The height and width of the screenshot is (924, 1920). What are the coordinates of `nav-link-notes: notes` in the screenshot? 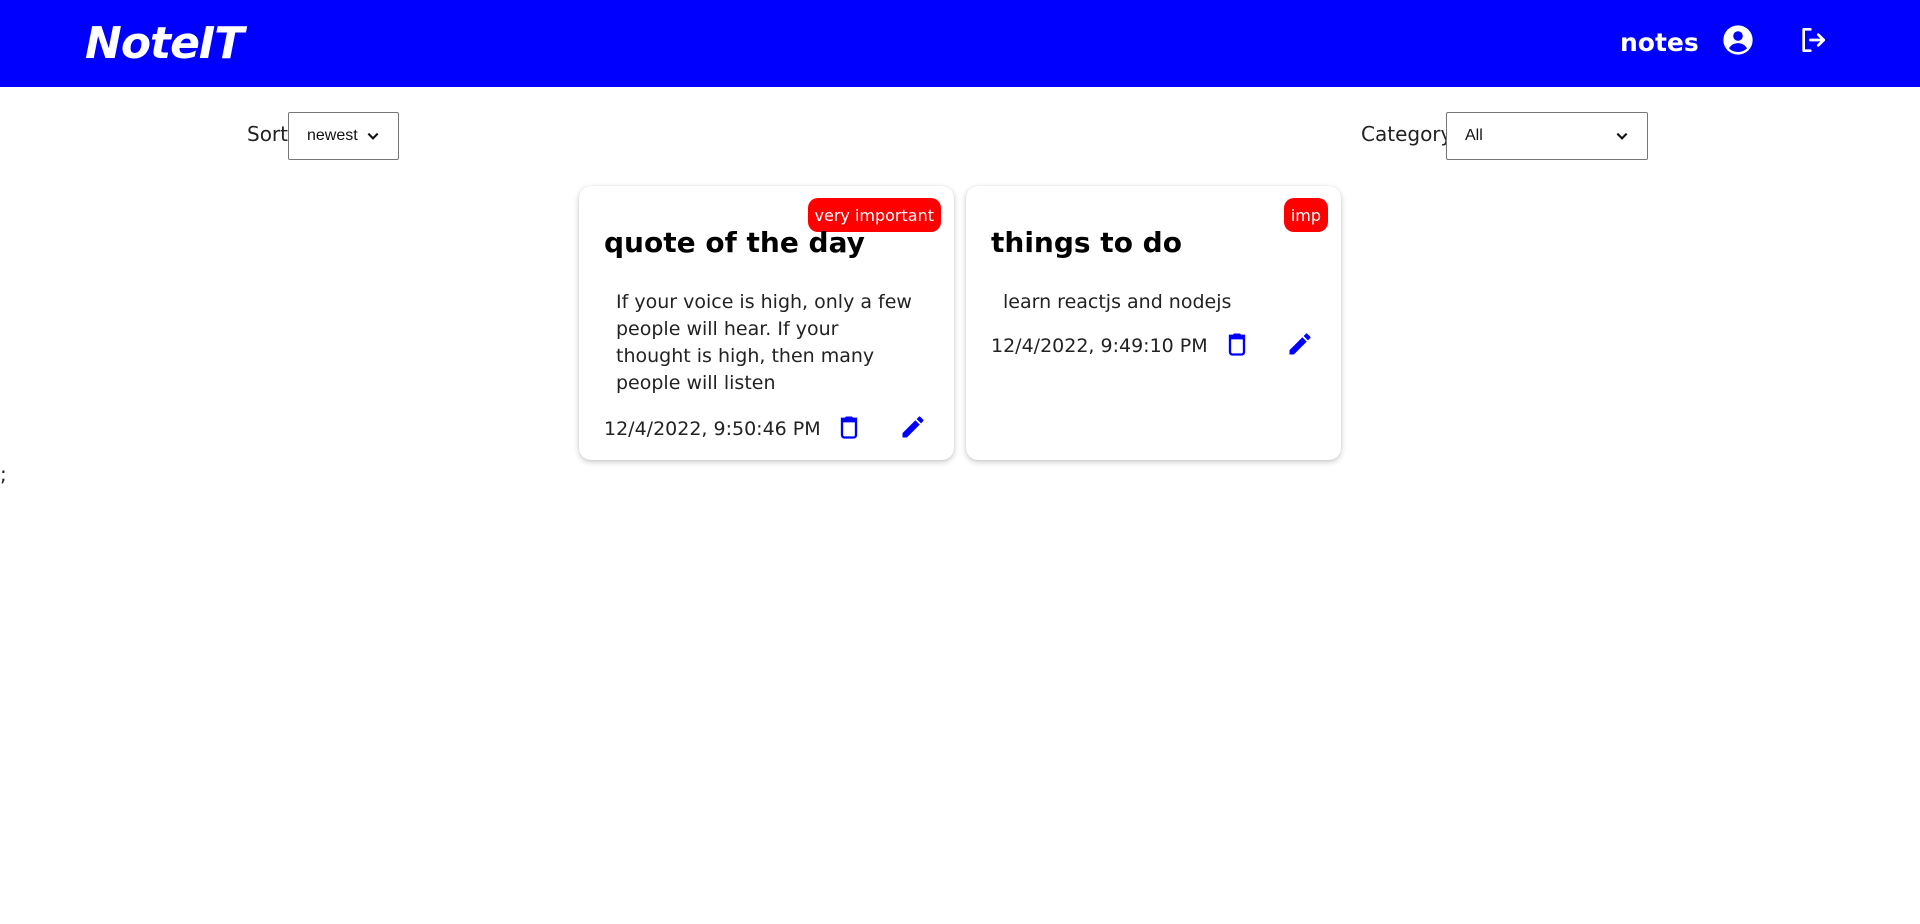 It's located at (1659, 42).